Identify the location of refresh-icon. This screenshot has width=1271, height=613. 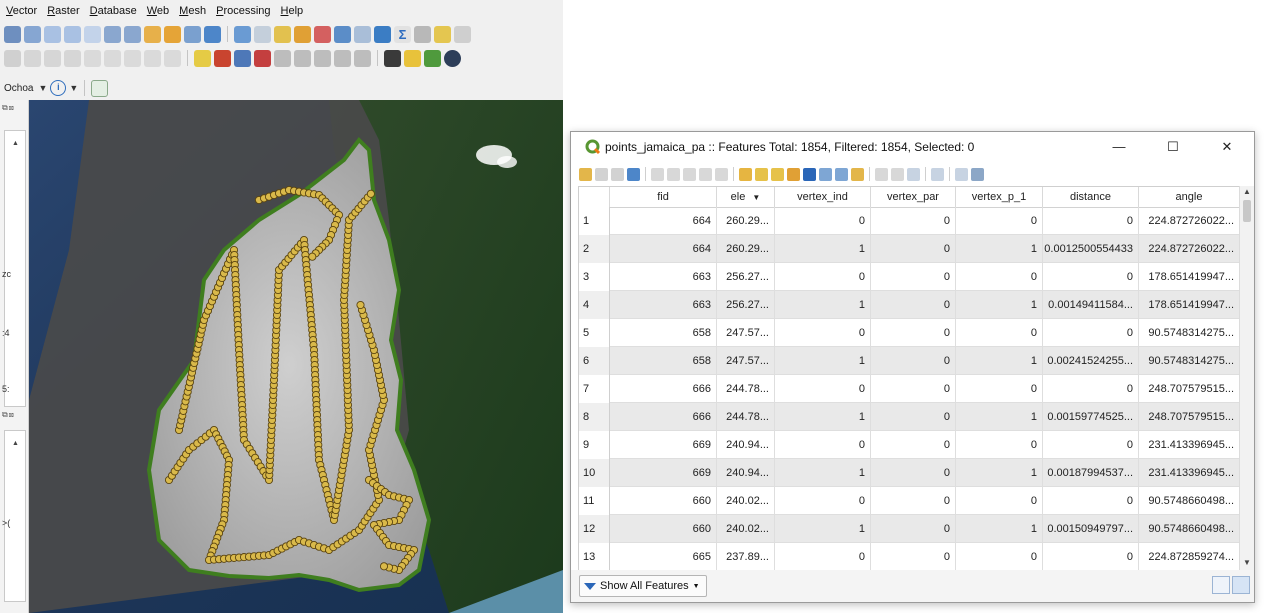
(212, 34).